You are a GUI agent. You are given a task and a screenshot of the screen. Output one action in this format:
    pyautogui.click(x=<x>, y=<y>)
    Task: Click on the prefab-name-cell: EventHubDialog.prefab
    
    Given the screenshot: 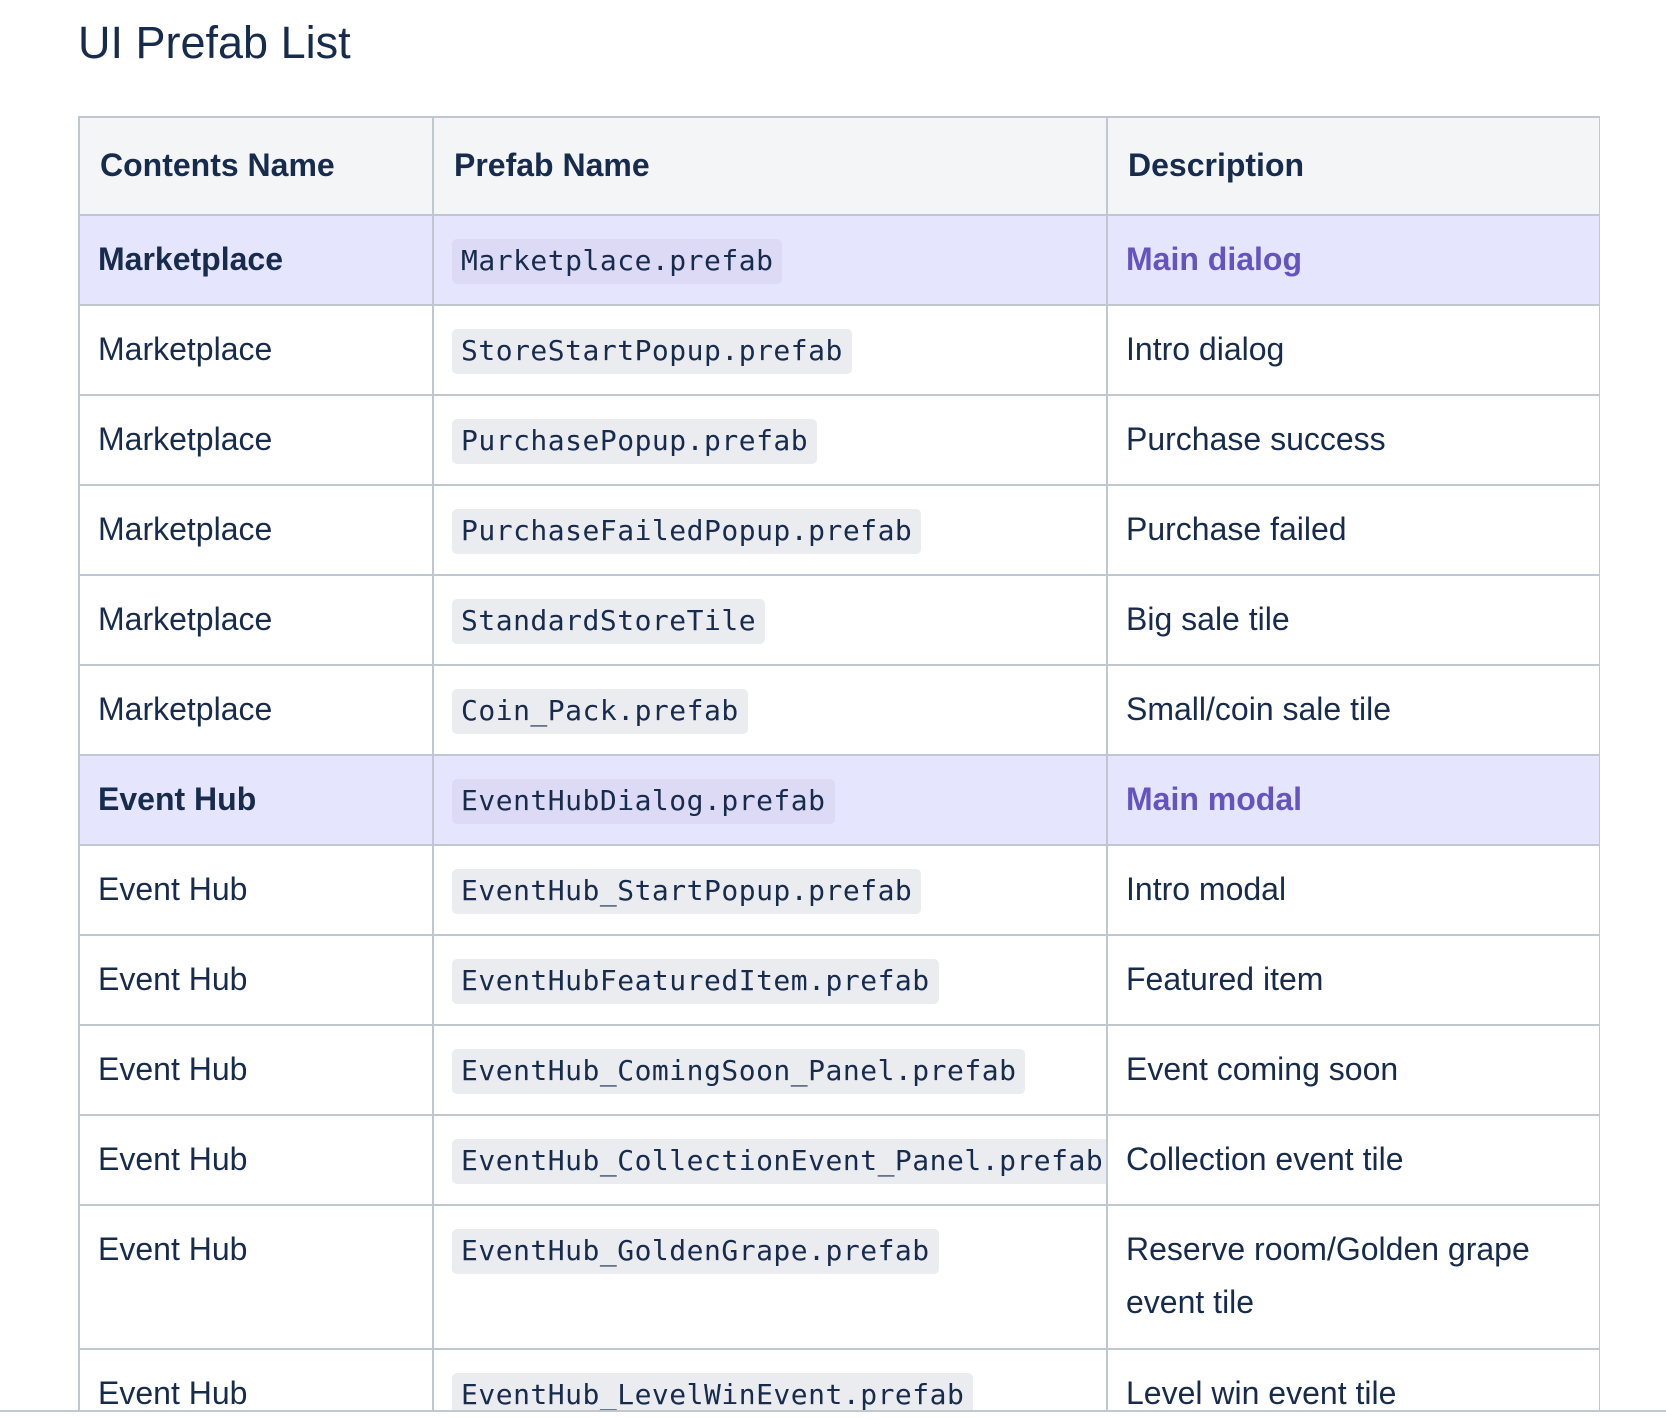 What is the action you would take?
    pyautogui.click(x=770, y=800)
    